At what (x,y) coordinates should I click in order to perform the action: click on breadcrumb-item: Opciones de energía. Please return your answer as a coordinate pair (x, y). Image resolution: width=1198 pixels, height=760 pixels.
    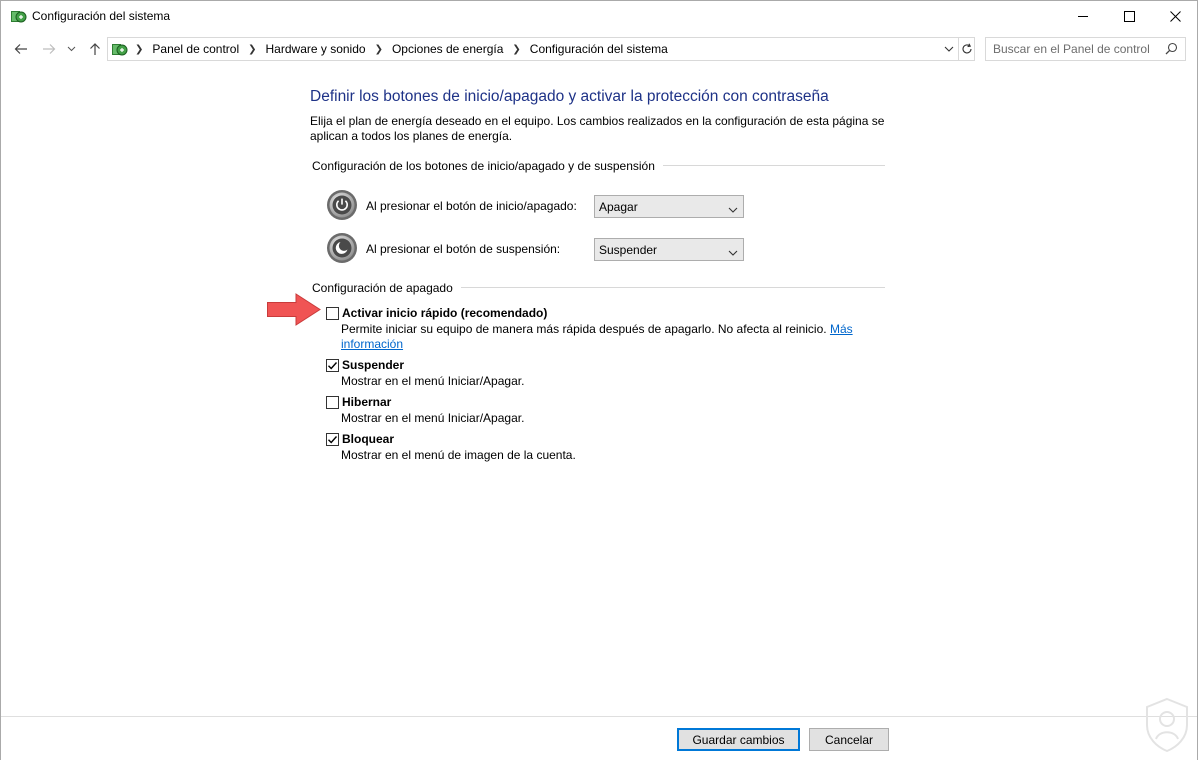
    Looking at the image, I should click on (447, 49).